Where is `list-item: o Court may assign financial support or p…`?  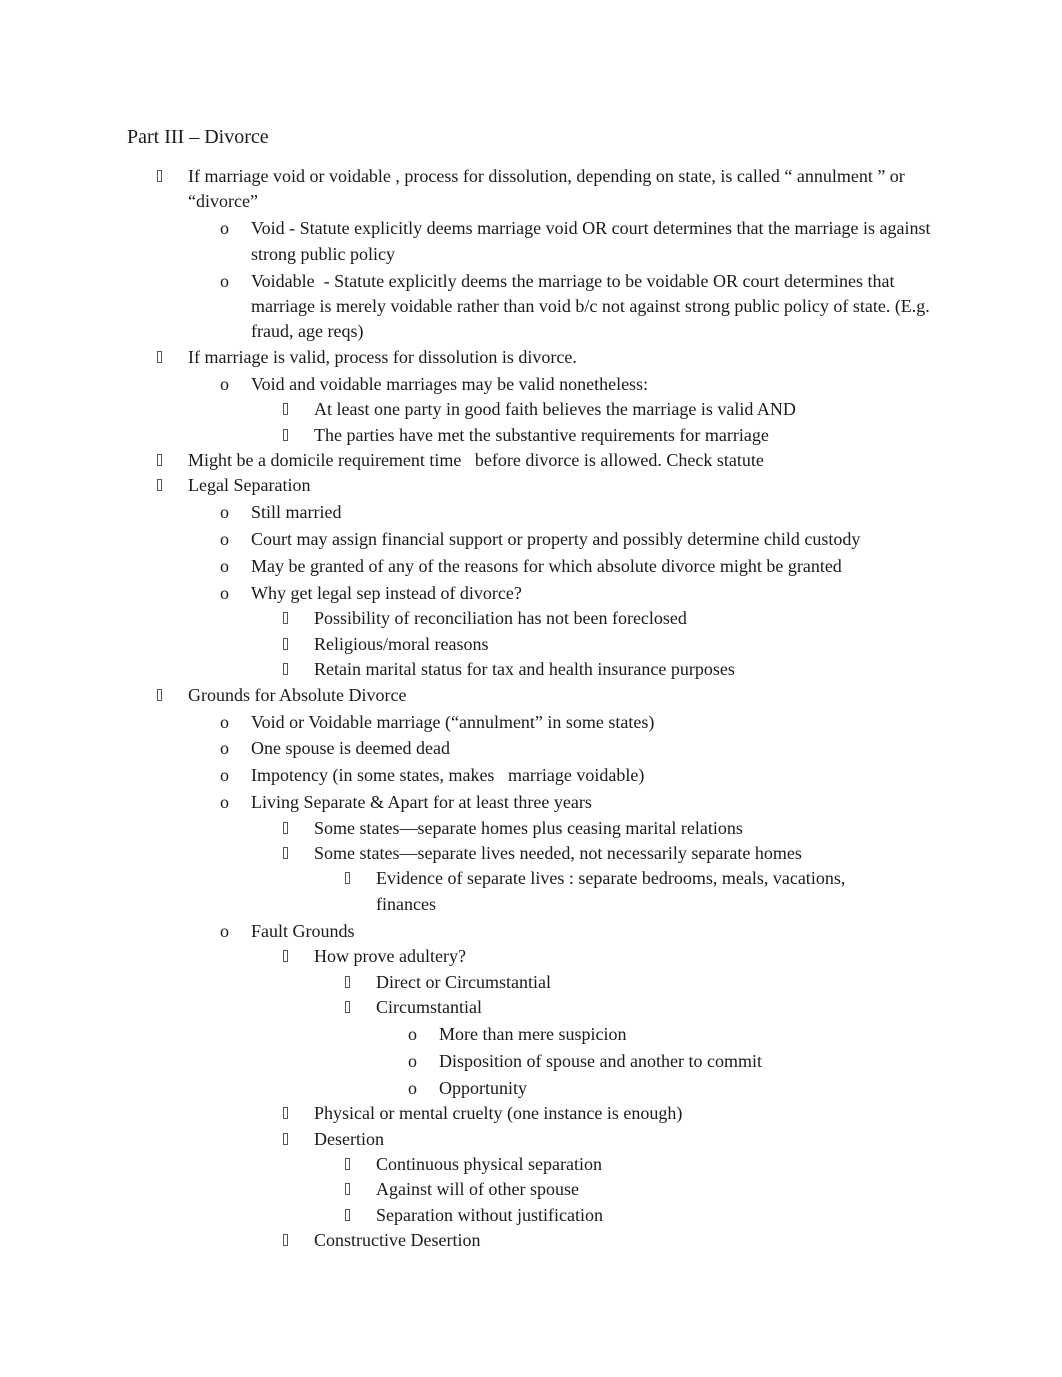
list-item: o Court may assign financial support or p… is located at coordinates (531, 539).